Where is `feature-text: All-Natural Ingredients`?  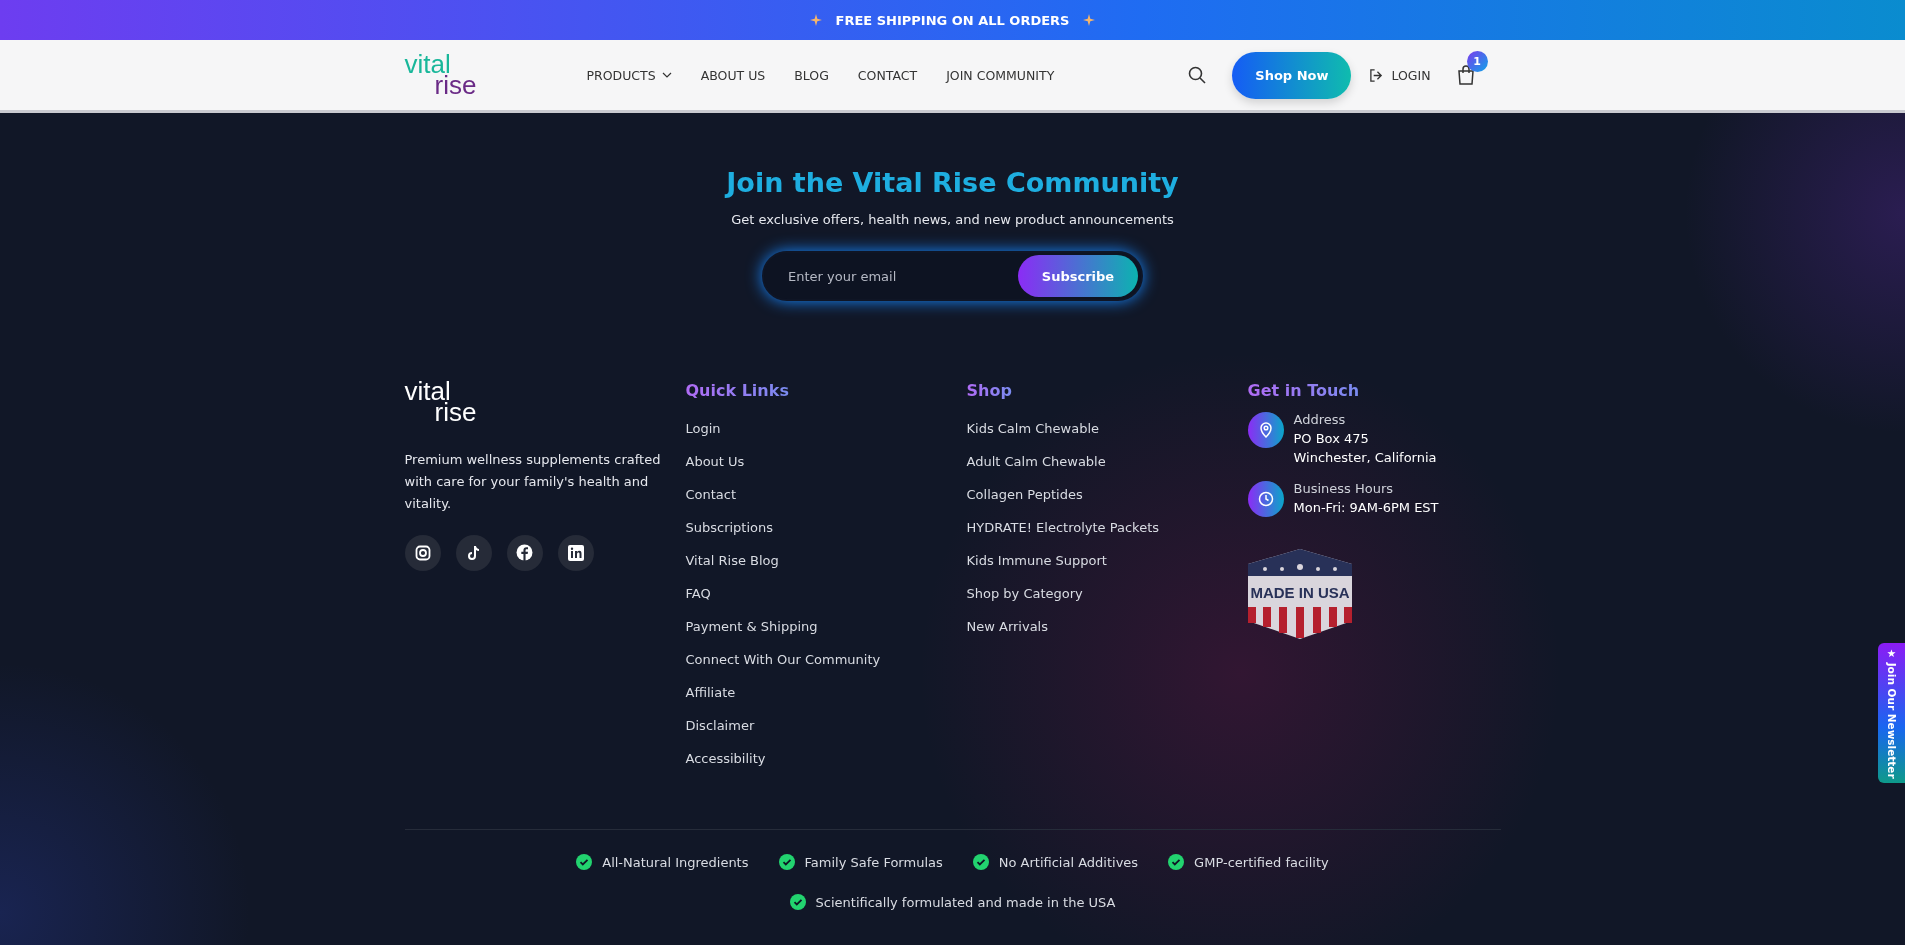 feature-text: All-Natural Ingredients is located at coordinates (675, 862).